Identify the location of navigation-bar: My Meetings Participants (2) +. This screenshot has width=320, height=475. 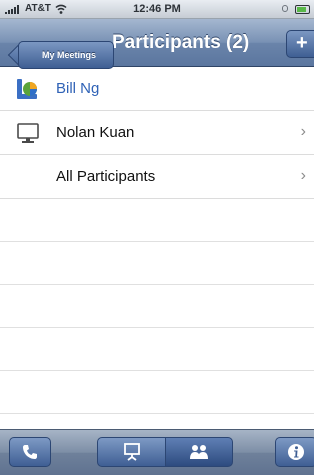
(157, 44).